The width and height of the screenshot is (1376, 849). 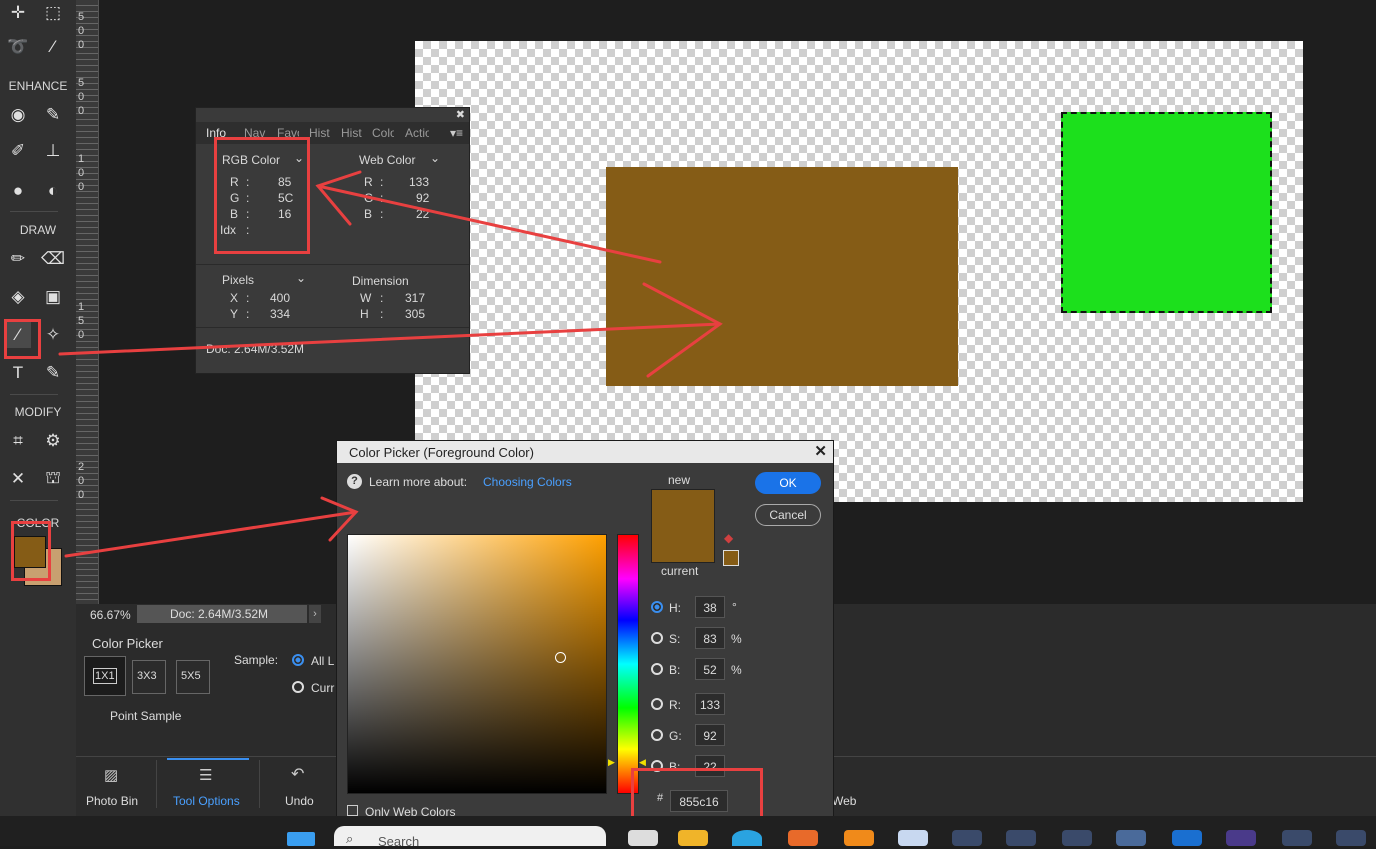 I want to click on firefox-icon, so click(x=803, y=838).